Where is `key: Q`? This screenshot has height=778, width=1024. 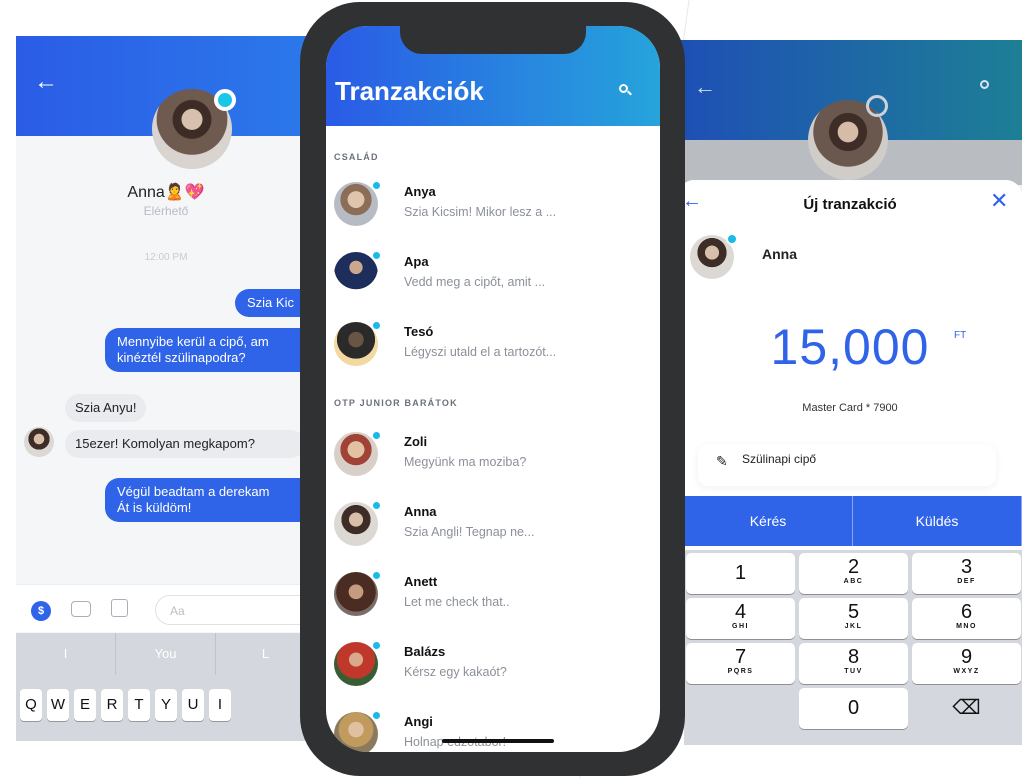 key: Q is located at coordinates (31, 705).